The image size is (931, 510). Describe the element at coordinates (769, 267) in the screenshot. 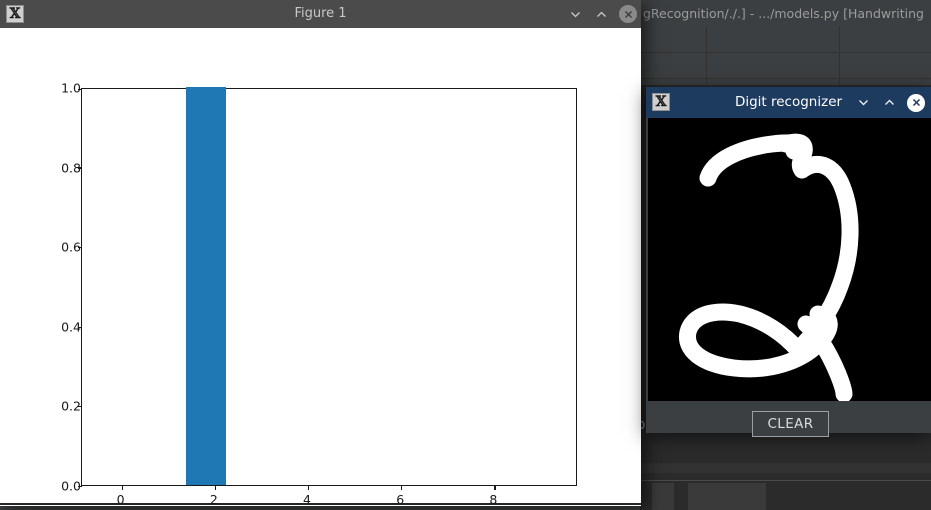

I see `drawn-digit-strokes` at that location.